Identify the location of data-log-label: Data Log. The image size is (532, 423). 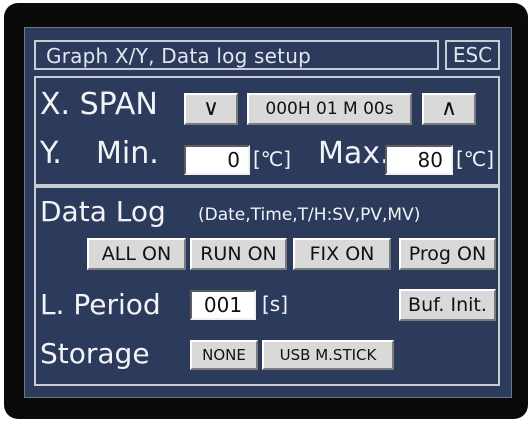
(103, 211).